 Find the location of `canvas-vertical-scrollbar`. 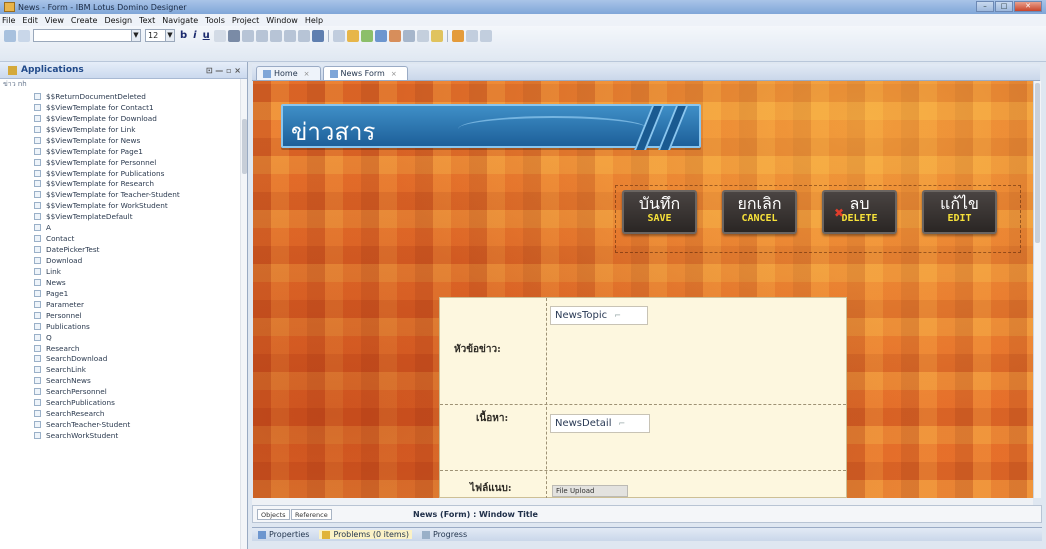

canvas-vertical-scrollbar is located at coordinates (1037, 289).